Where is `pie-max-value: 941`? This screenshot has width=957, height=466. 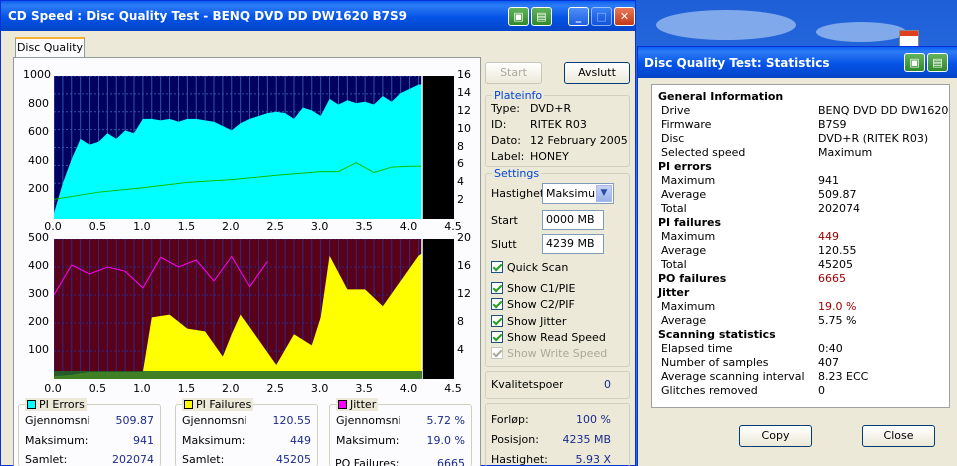
pie-max-value: 941 is located at coordinates (143, 440).